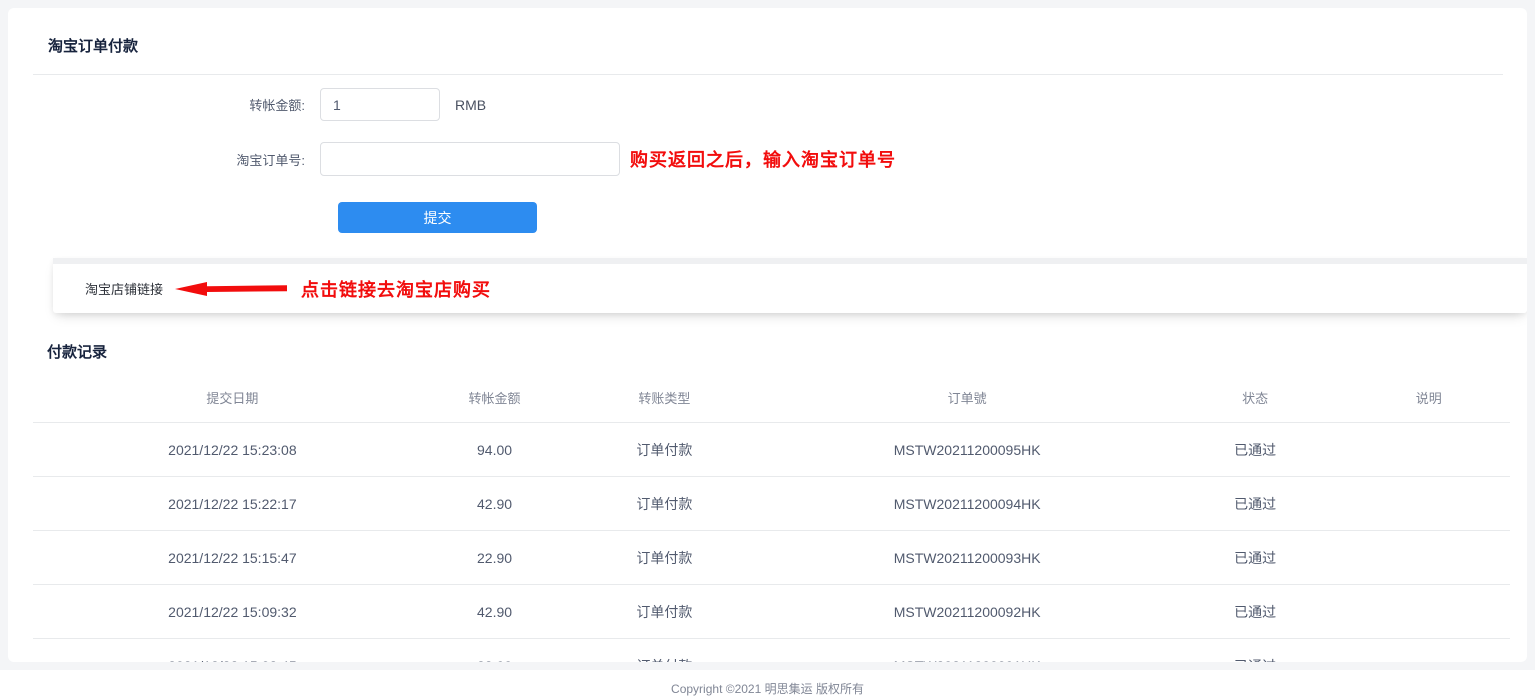 This screenshot has height=700, width=1535. What do you see at coordinates (380, 104) in the screenshot?
I see `amount-input` at bounding box center [380, 104].